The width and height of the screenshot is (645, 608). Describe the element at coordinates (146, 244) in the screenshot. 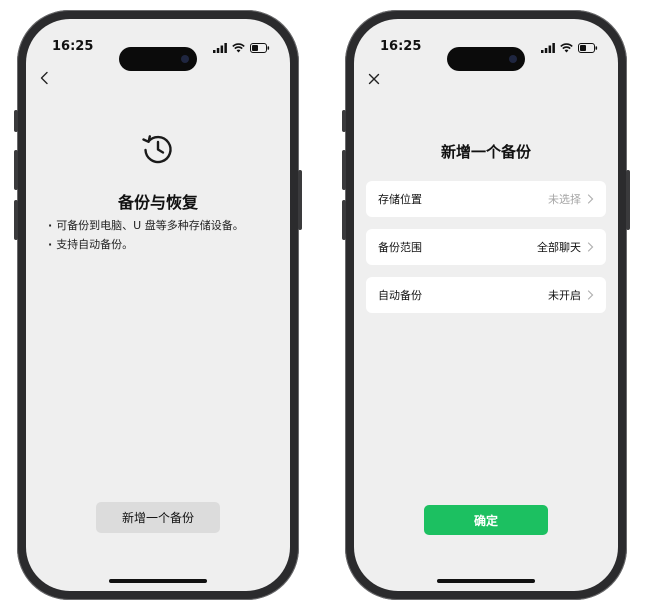

I see `feature-item: 支持自动备份。` at that location.